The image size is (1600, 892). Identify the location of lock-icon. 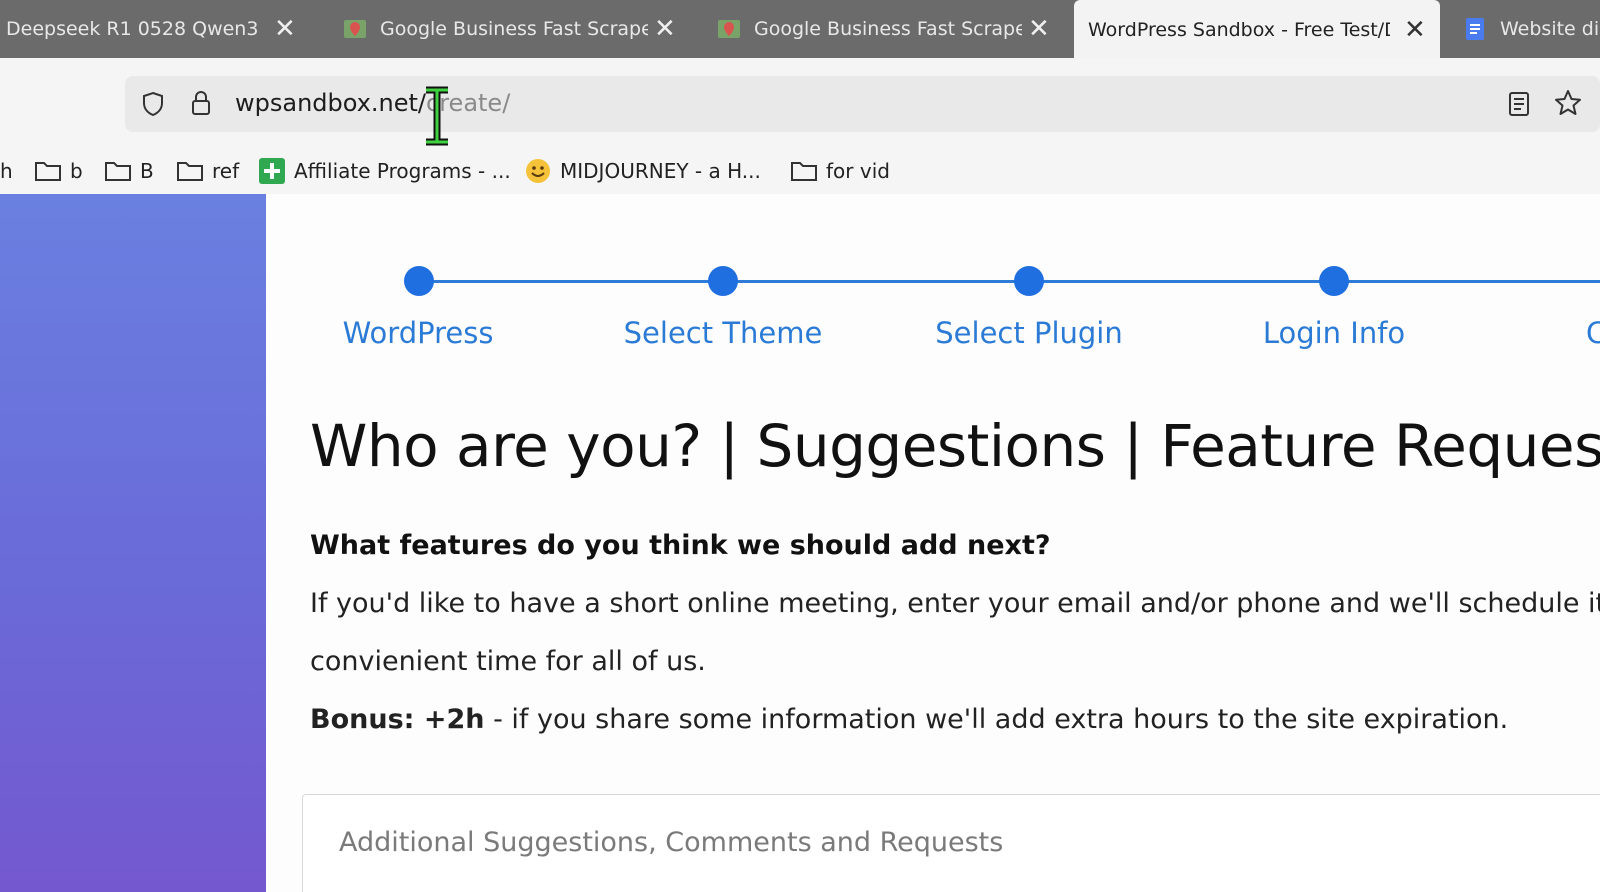
(201, 103).